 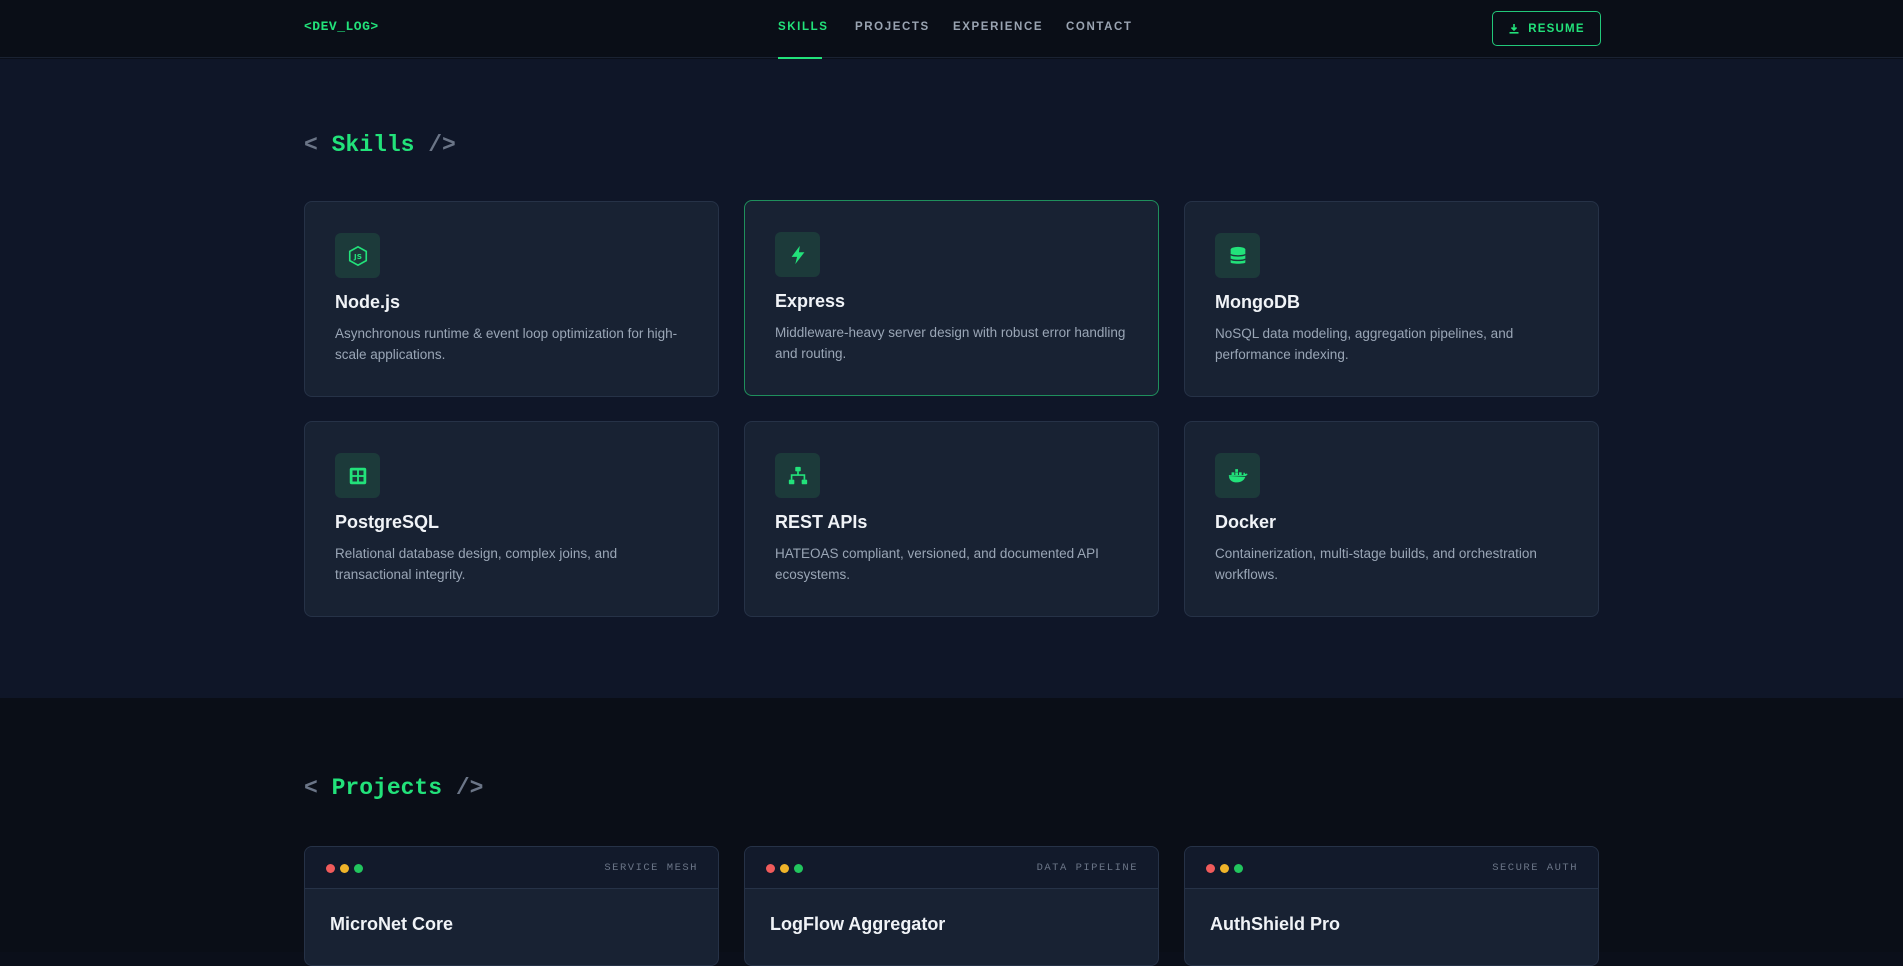 What do you see at coordinates (951, 906) in the screenshot?
I see `project-card-logflow: DATA PIPELINE LogFlow Aggregator` at bounding box center [951, 906].